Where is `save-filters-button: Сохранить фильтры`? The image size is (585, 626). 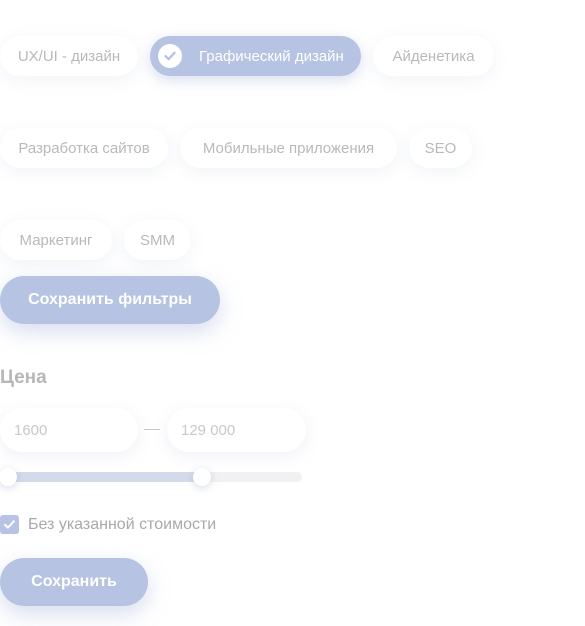
save-filters-button: Сохранить фильтры is located at coordinates (110, 300).